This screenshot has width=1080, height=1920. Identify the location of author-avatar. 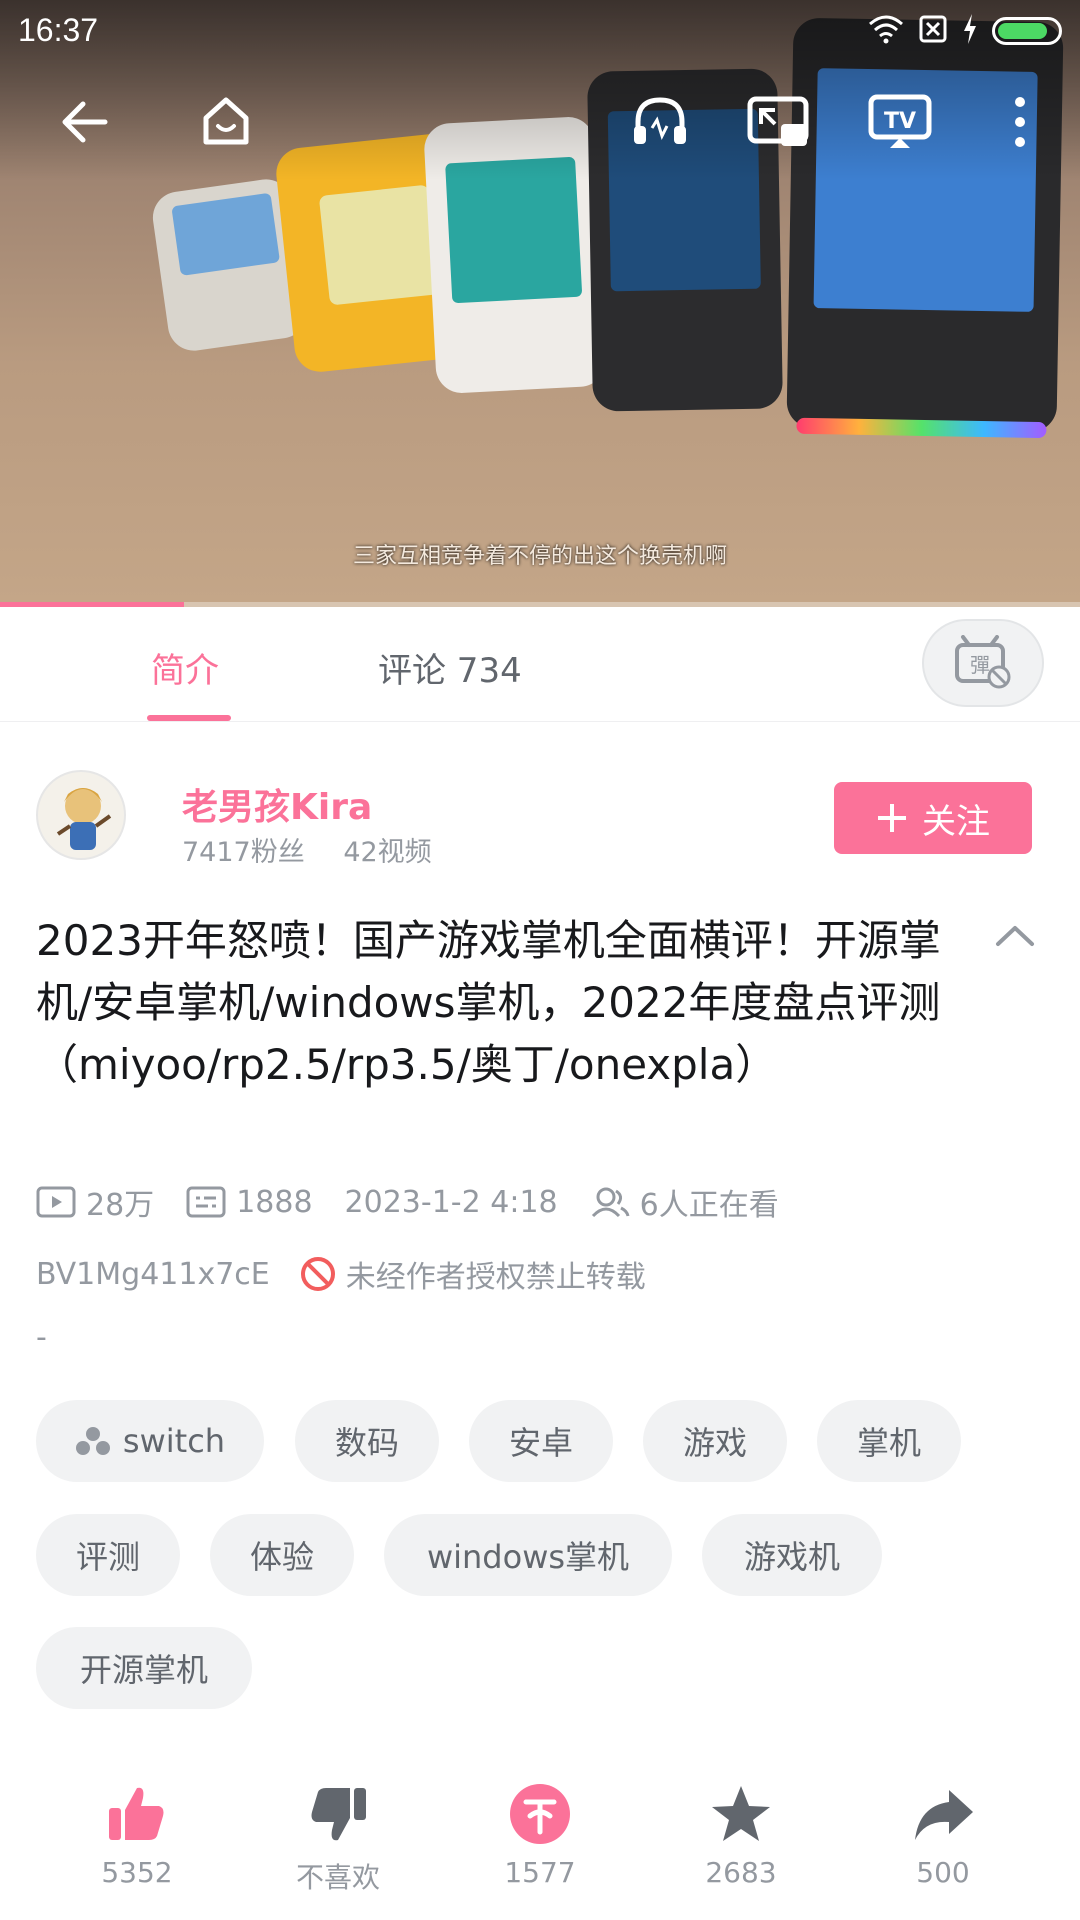
(81, 815).